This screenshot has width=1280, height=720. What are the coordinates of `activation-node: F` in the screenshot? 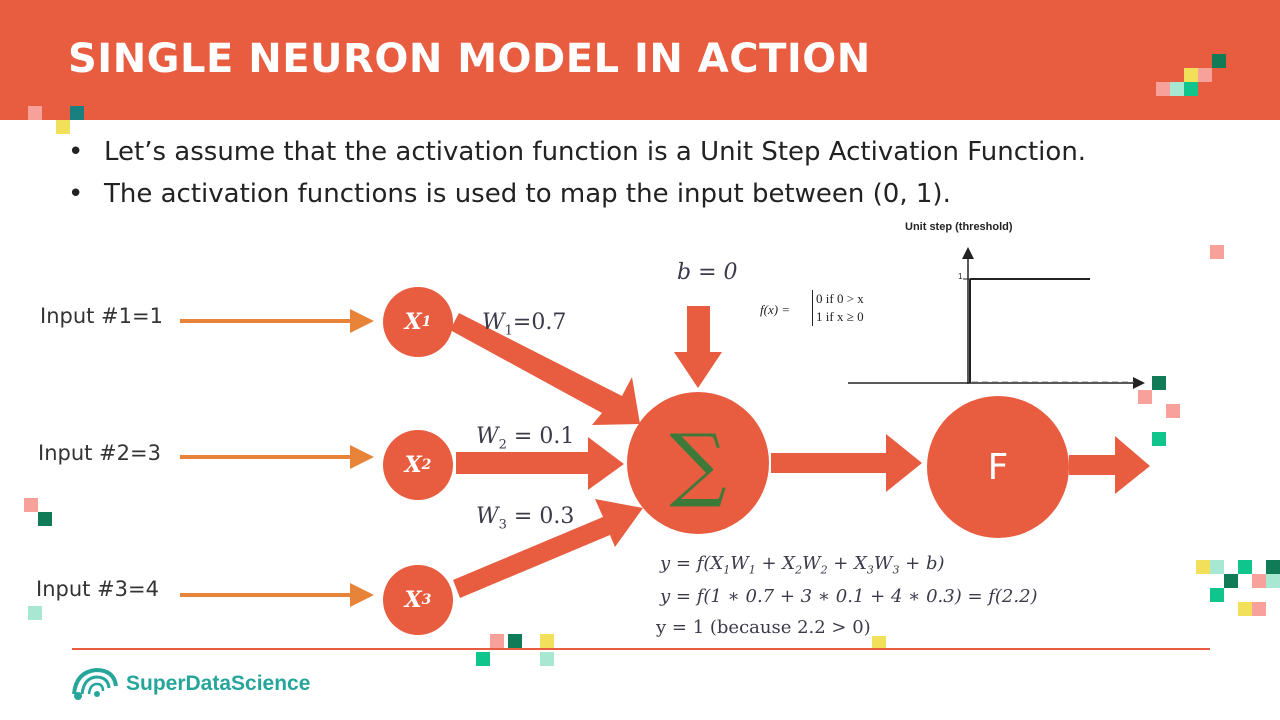 It's located at (998, 467).